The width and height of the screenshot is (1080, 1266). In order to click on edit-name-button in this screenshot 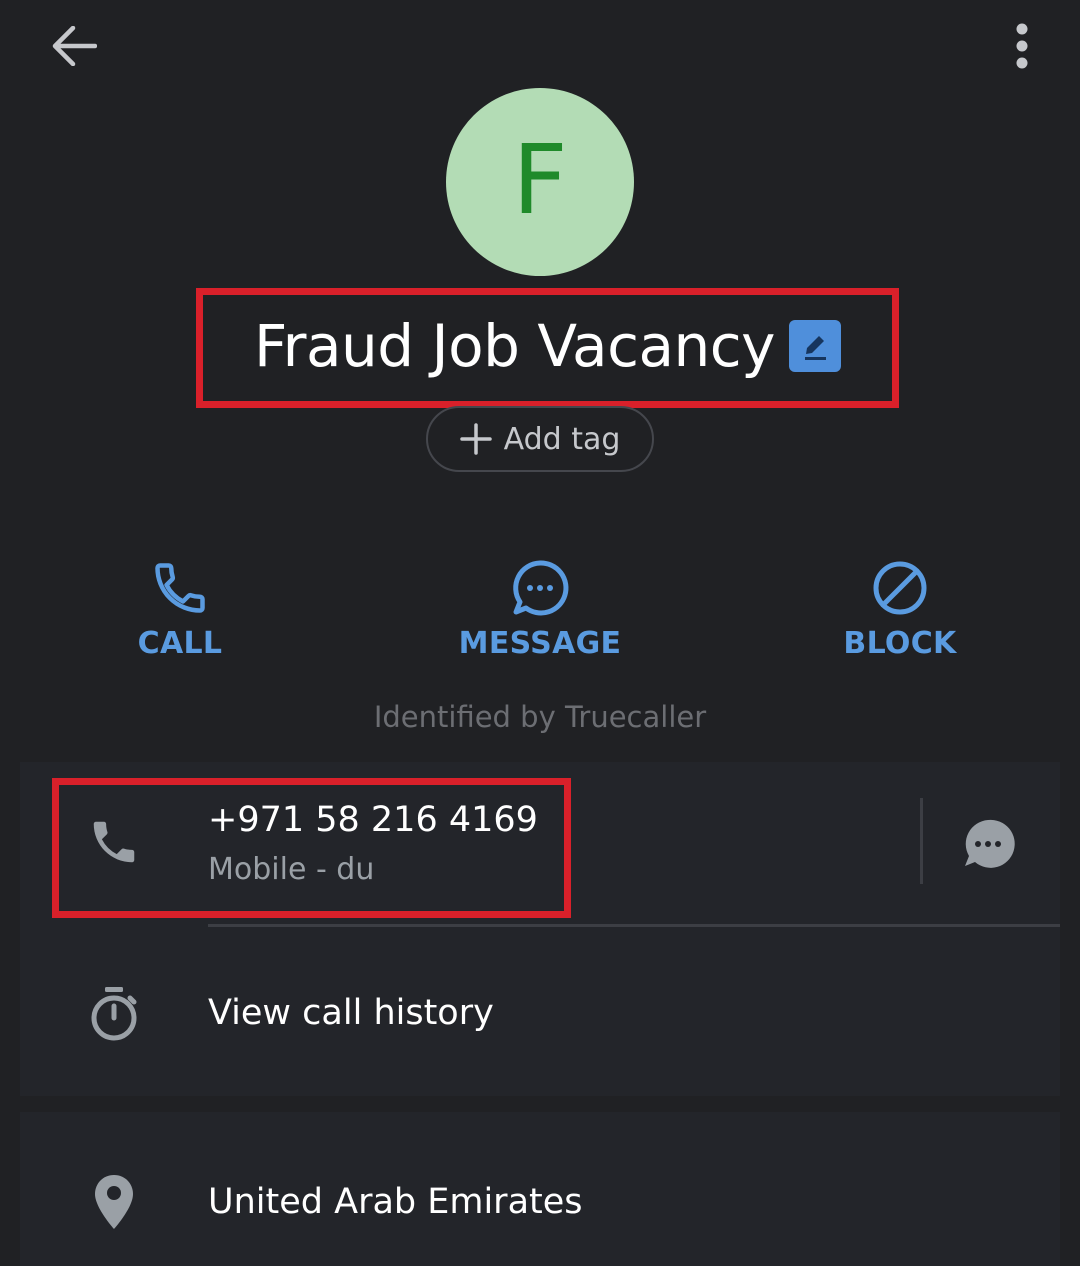, I will do `click(815, 346)`.